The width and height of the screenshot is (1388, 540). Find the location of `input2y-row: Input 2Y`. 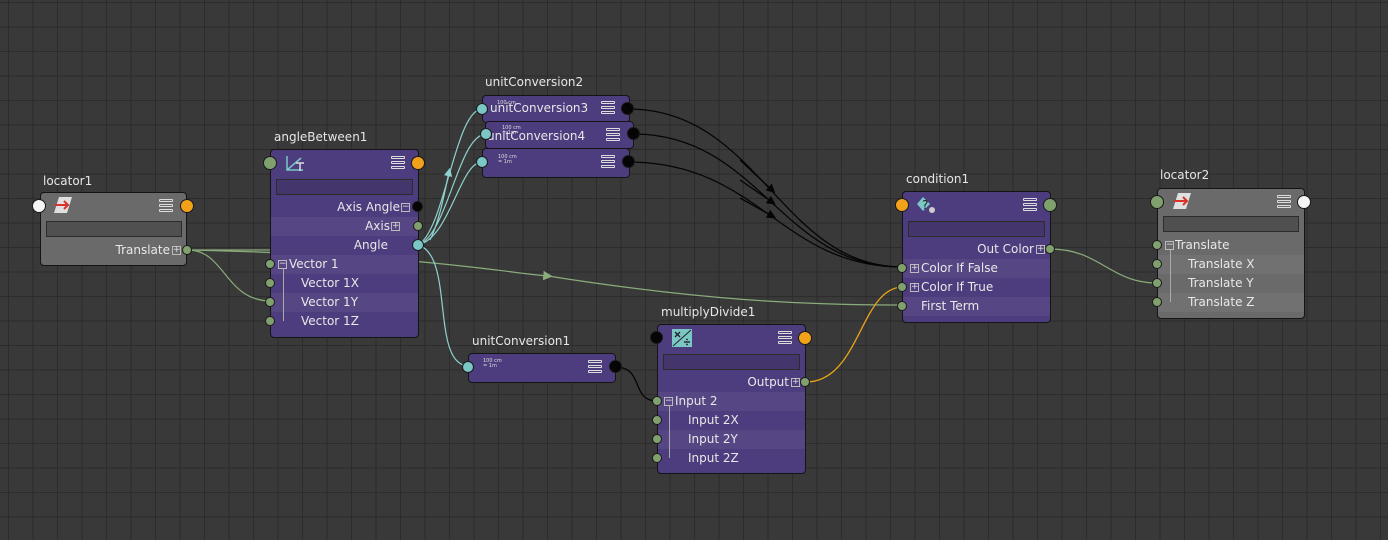

input2y-row: Input 2Y is located at coordinates (731, 439).